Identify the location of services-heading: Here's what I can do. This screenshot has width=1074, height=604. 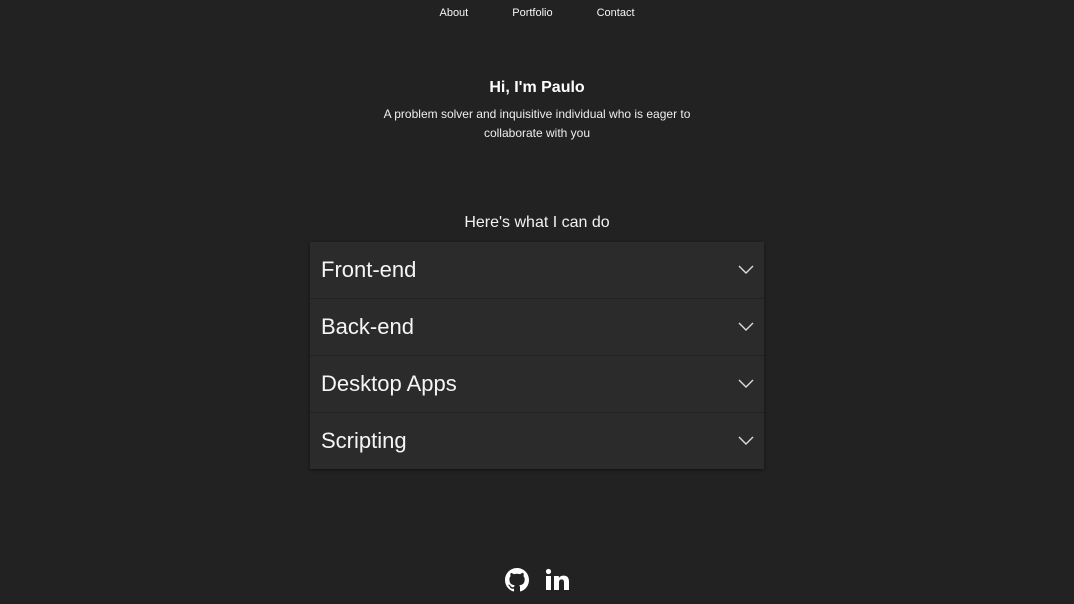
(537, 222).